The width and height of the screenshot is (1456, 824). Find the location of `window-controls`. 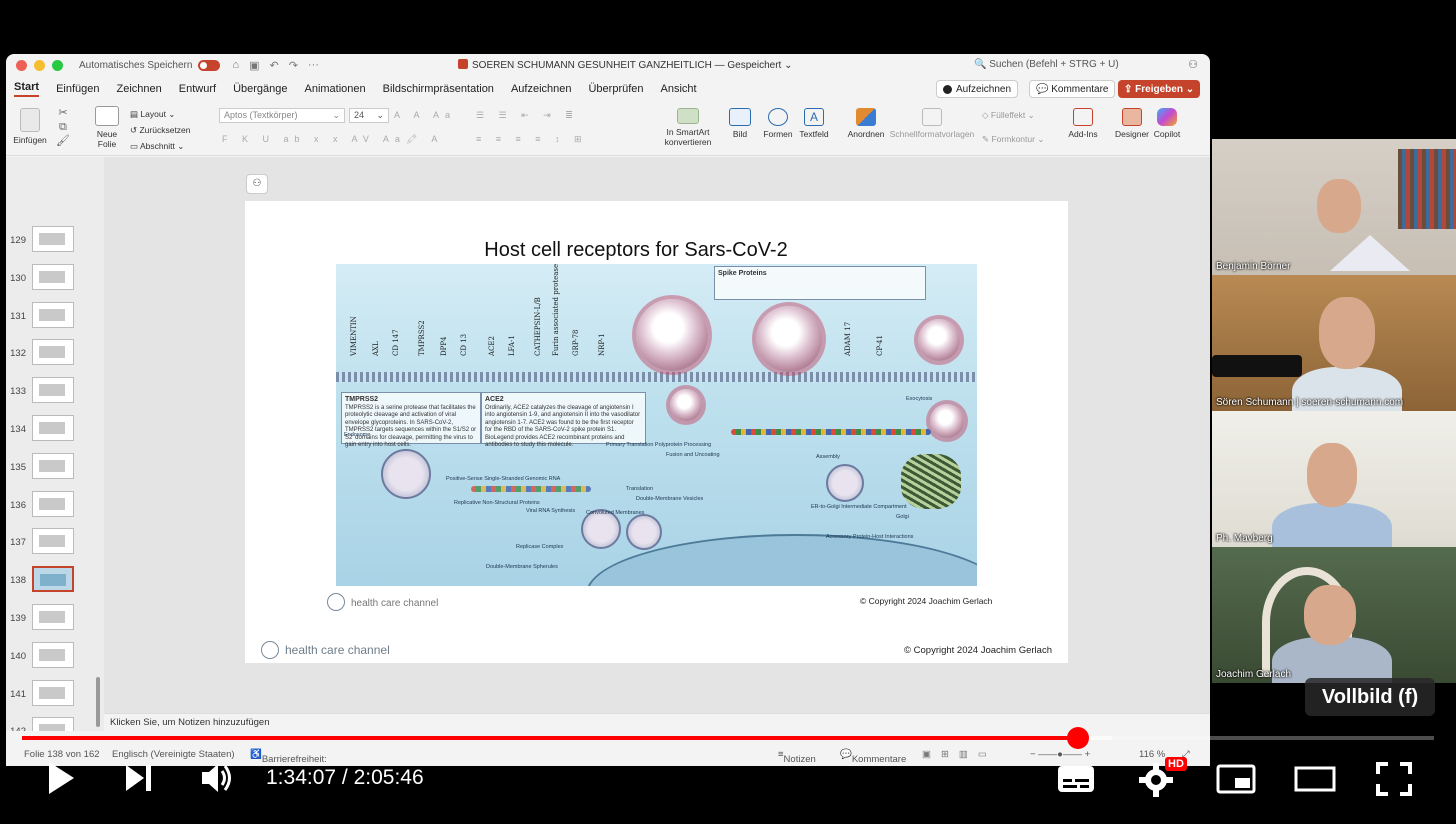

window-controls is located at coordinates (39, 65).